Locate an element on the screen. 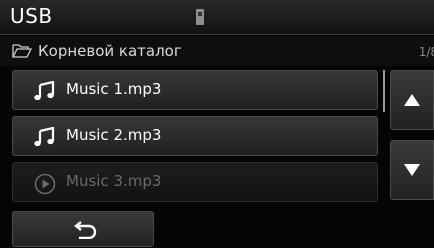 This screenshot has width=434, height=248. triangle-down-icon is located at coordinates (412, 170).